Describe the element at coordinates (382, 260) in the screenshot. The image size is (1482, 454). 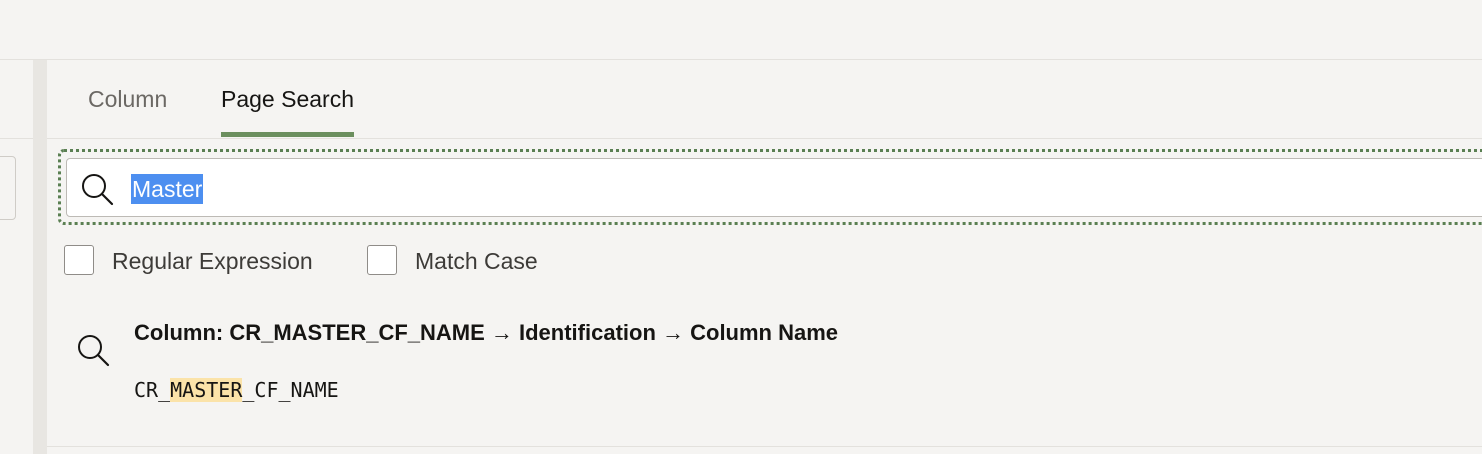
I see `match-case-checkbox` at that location.